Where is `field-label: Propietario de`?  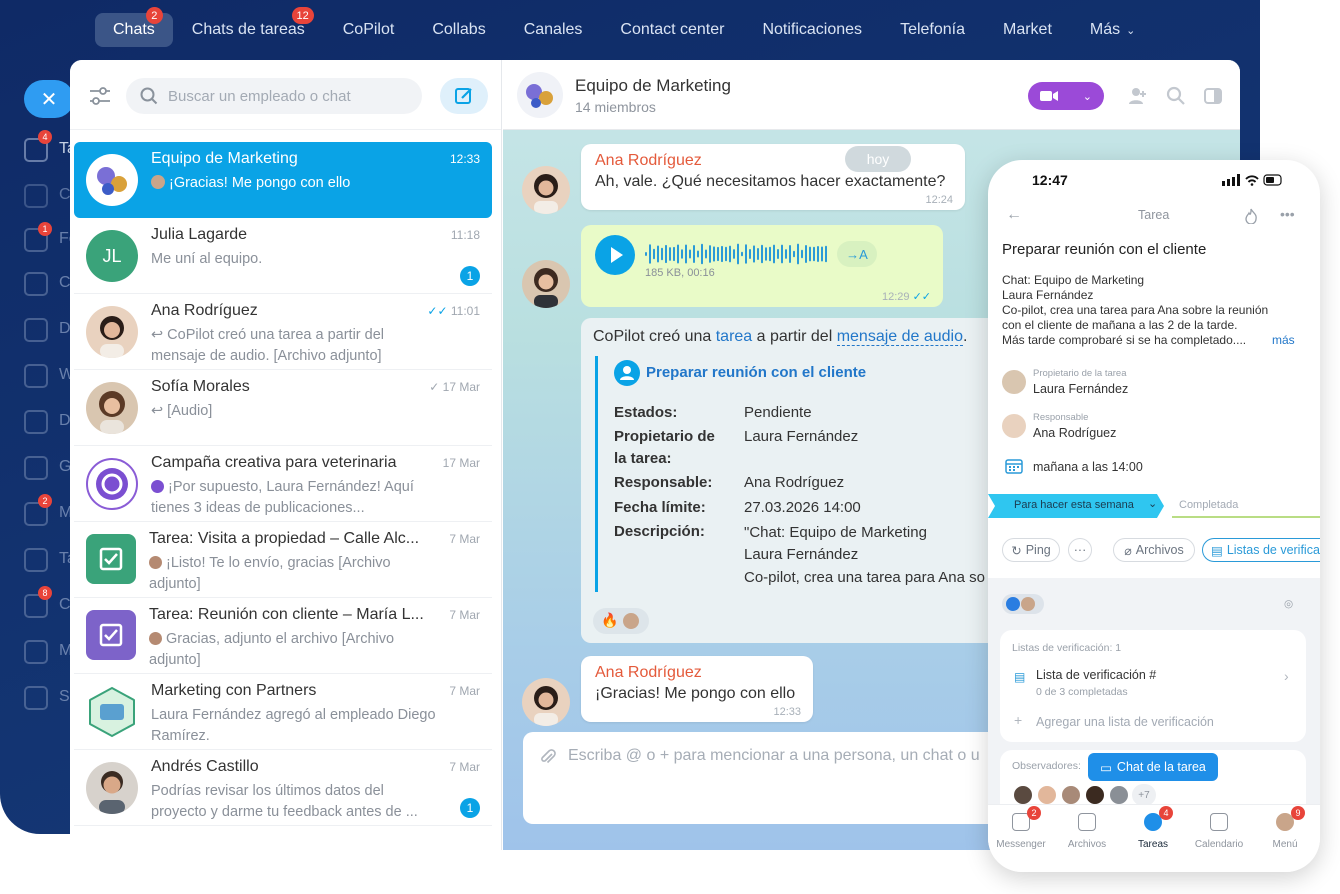 field-label: Propietario de is located at coordinates (664, 436).